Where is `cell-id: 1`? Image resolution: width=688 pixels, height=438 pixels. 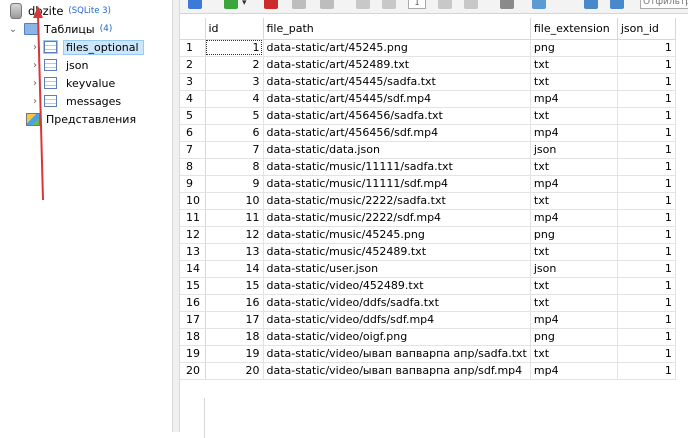
cell-id: 1 is located at coordinates (234, 48).